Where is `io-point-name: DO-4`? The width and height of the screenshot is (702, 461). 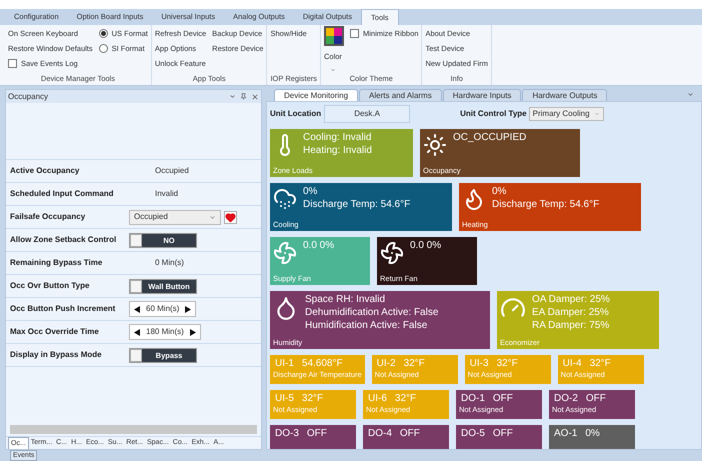 io-point-name: DO-4 is located at coordinates (380, 433).